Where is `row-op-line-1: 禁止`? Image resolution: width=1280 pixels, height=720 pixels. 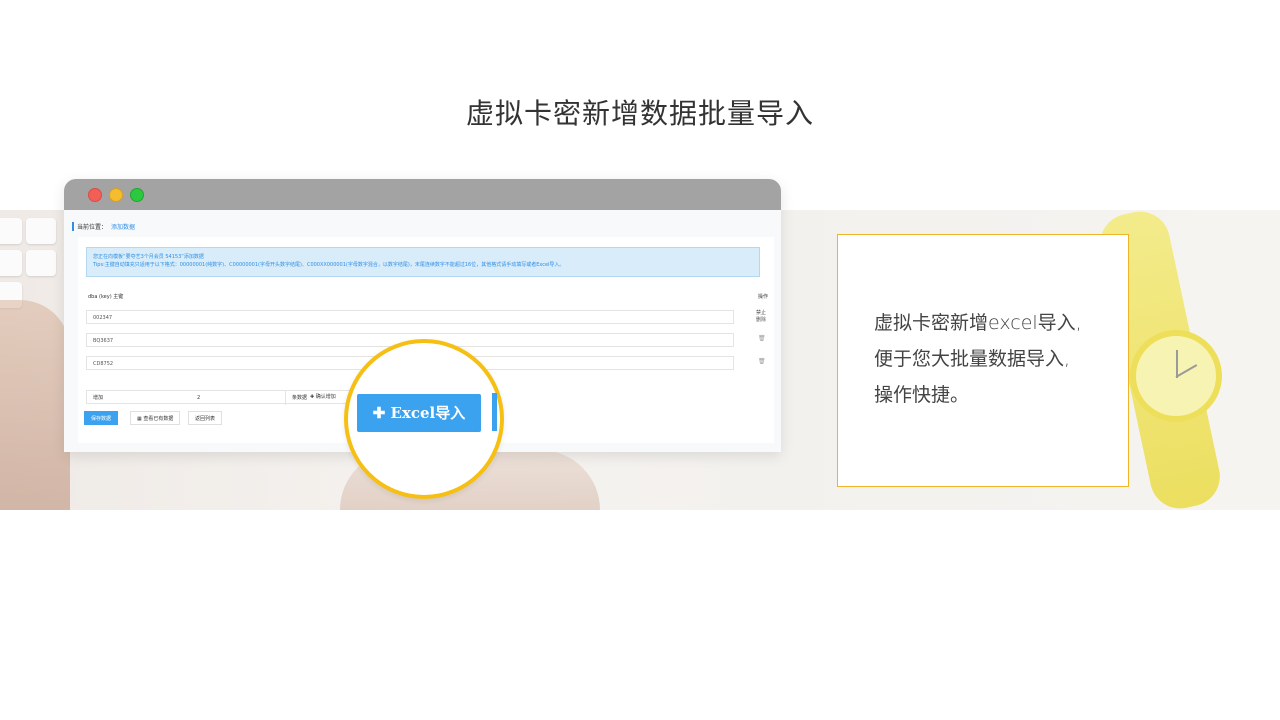 row-op-line-1: 禁止 is located at coordinates (761, 313).